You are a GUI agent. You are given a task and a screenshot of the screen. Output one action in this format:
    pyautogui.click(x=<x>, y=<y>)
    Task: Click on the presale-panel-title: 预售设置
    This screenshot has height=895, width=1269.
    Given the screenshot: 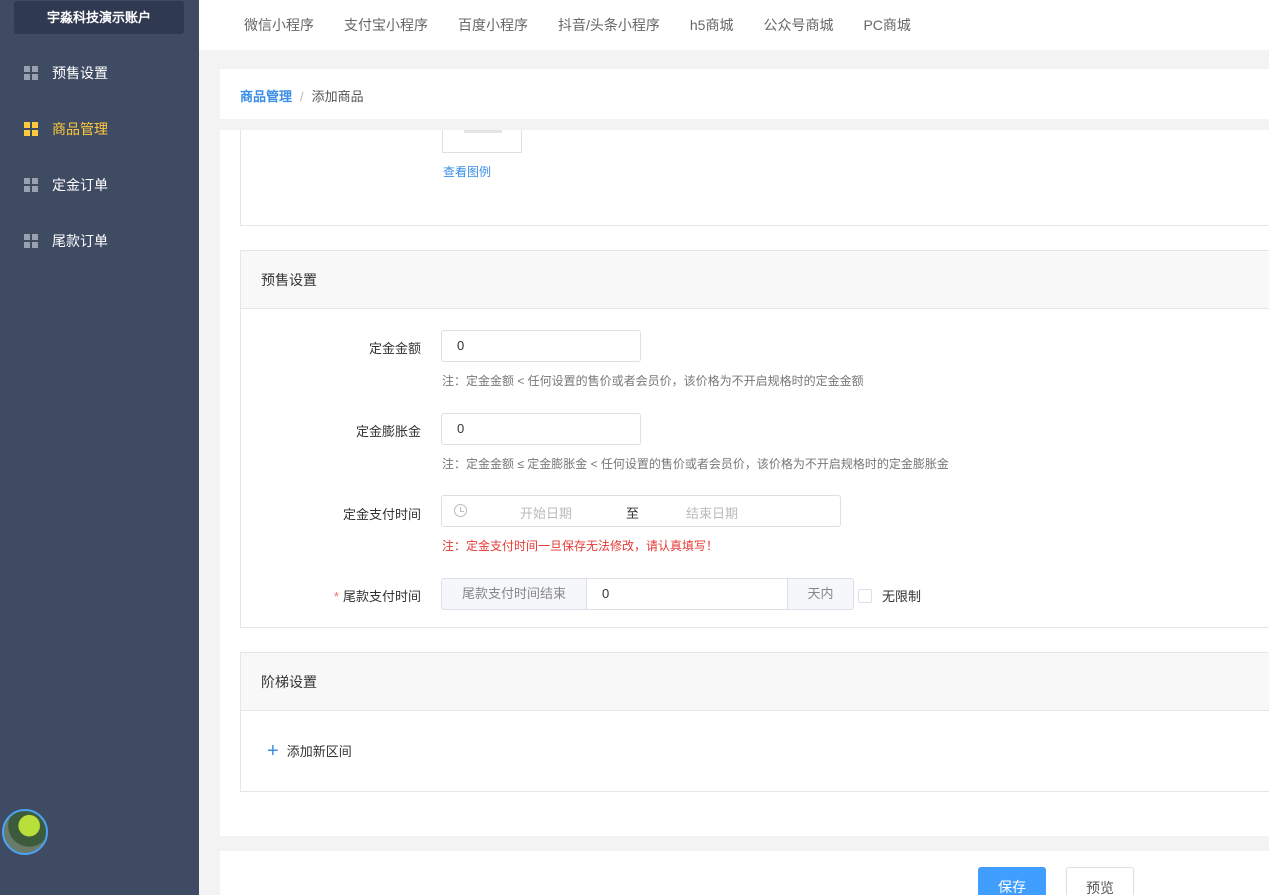 What is the action you would take?
    pyautogui.click(x=755, y=280)
    